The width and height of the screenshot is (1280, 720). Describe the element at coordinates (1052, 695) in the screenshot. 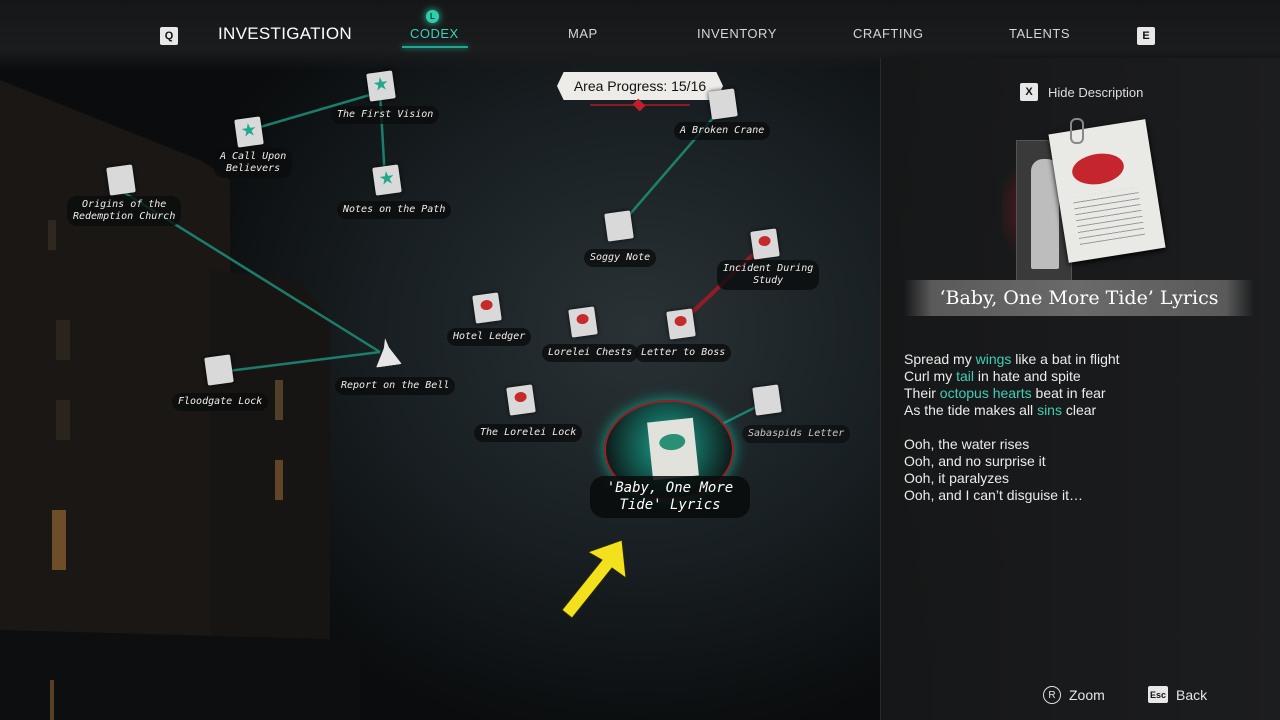

I see `right-stick-icon: R` at that location.